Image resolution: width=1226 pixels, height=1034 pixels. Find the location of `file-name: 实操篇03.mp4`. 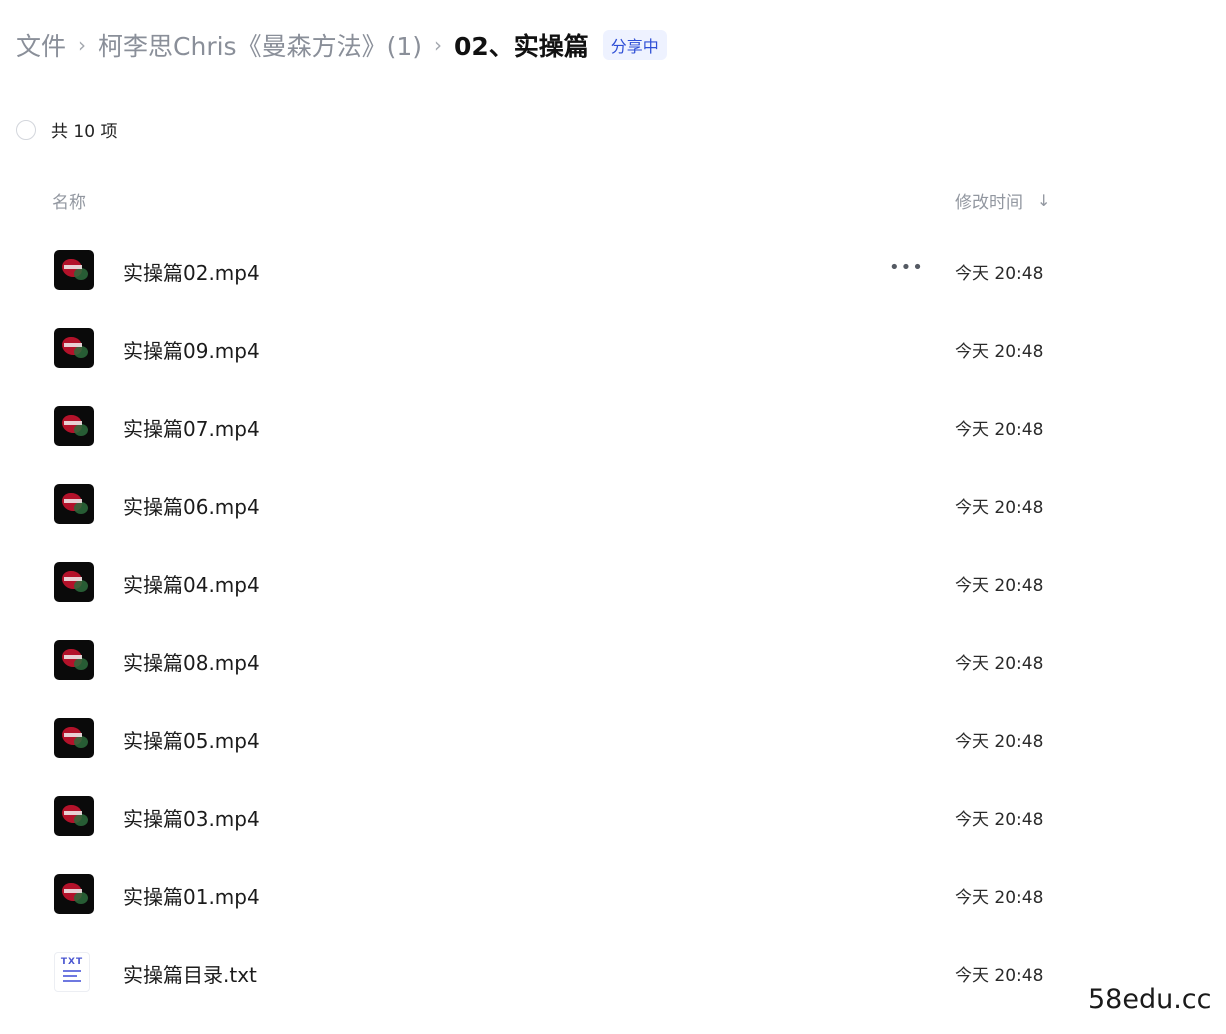

file-name: 实操篇03.mp4 is located at coordinates (191, 817).